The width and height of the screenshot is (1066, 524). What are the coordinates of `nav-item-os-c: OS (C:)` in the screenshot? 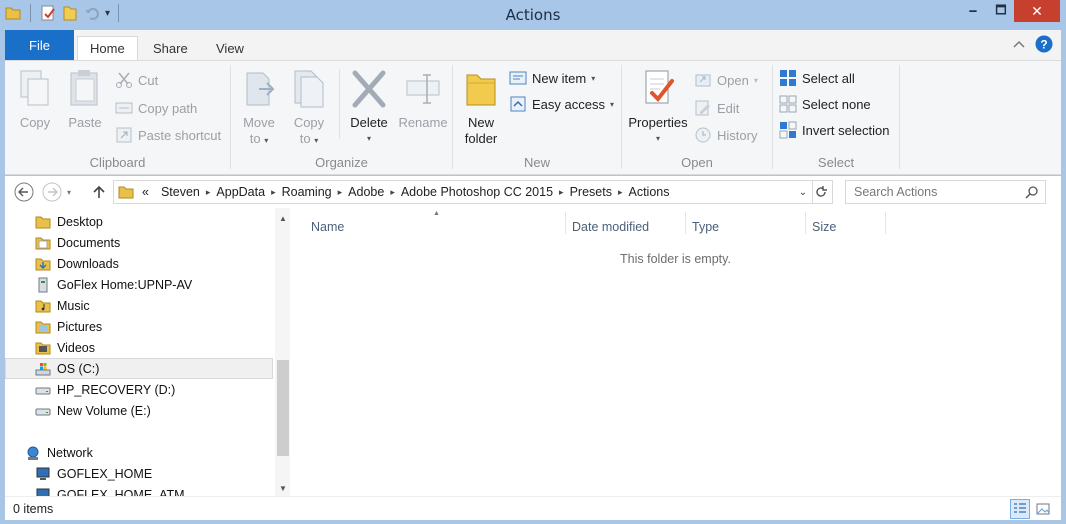 It's located at (139, 368).